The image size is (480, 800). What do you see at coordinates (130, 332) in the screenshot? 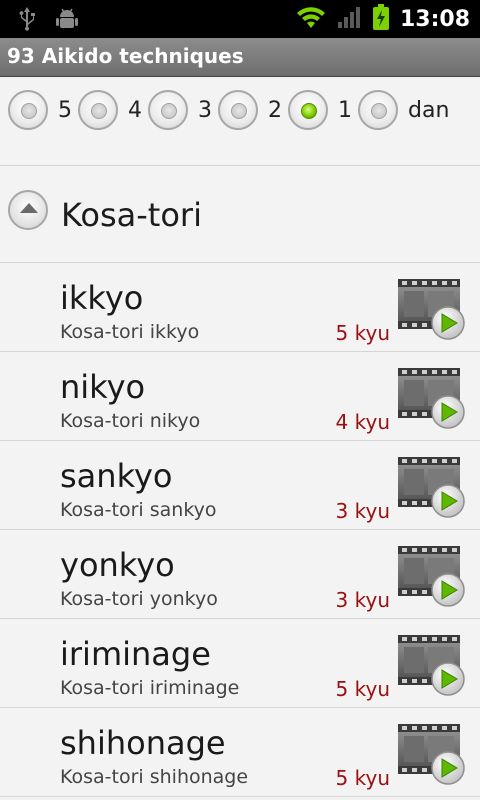
I see `technique-subtitle: Kosa-tori ikkyo` at bounding box center [130, 332].